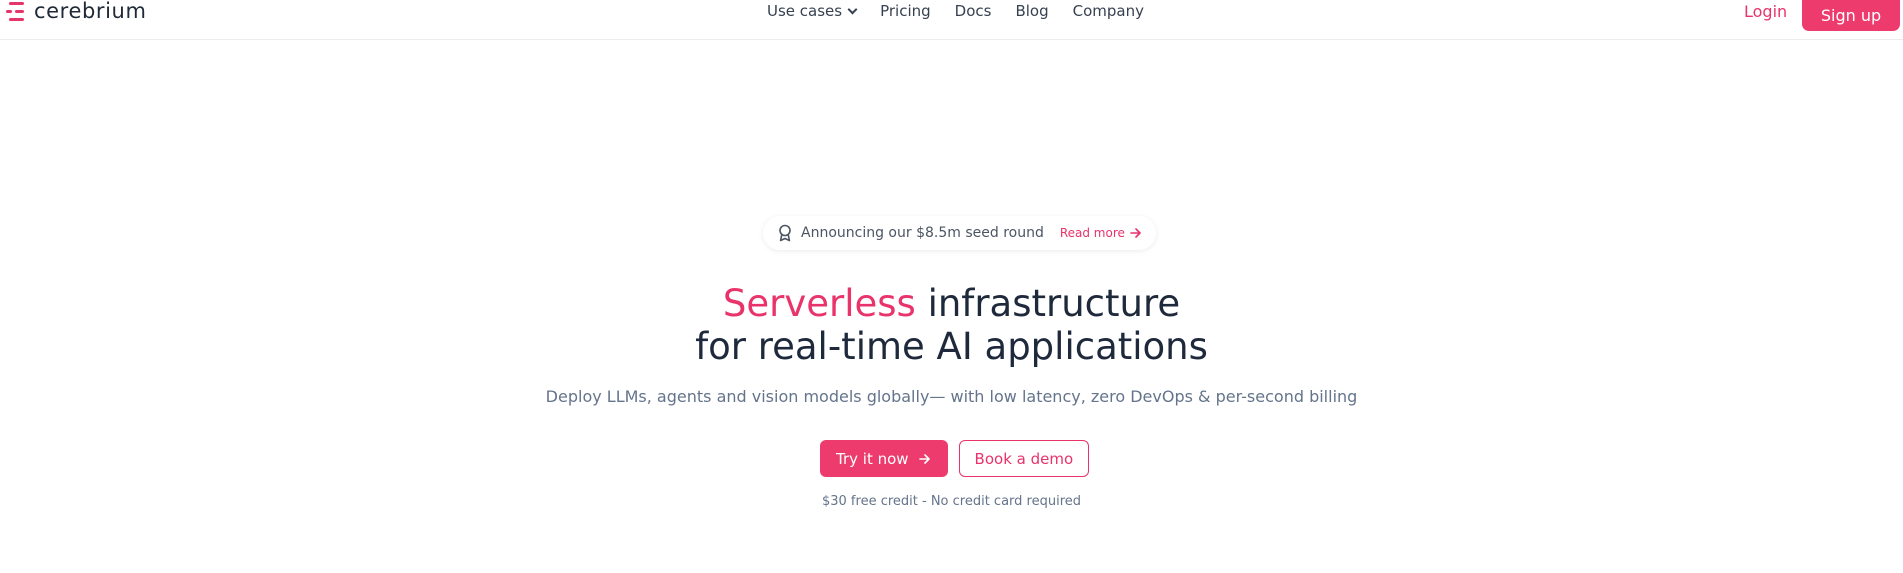  What do you see at coordinates (16, 11) in the screenshot?
I see `logo-icon` at bounding box center [16, 11].